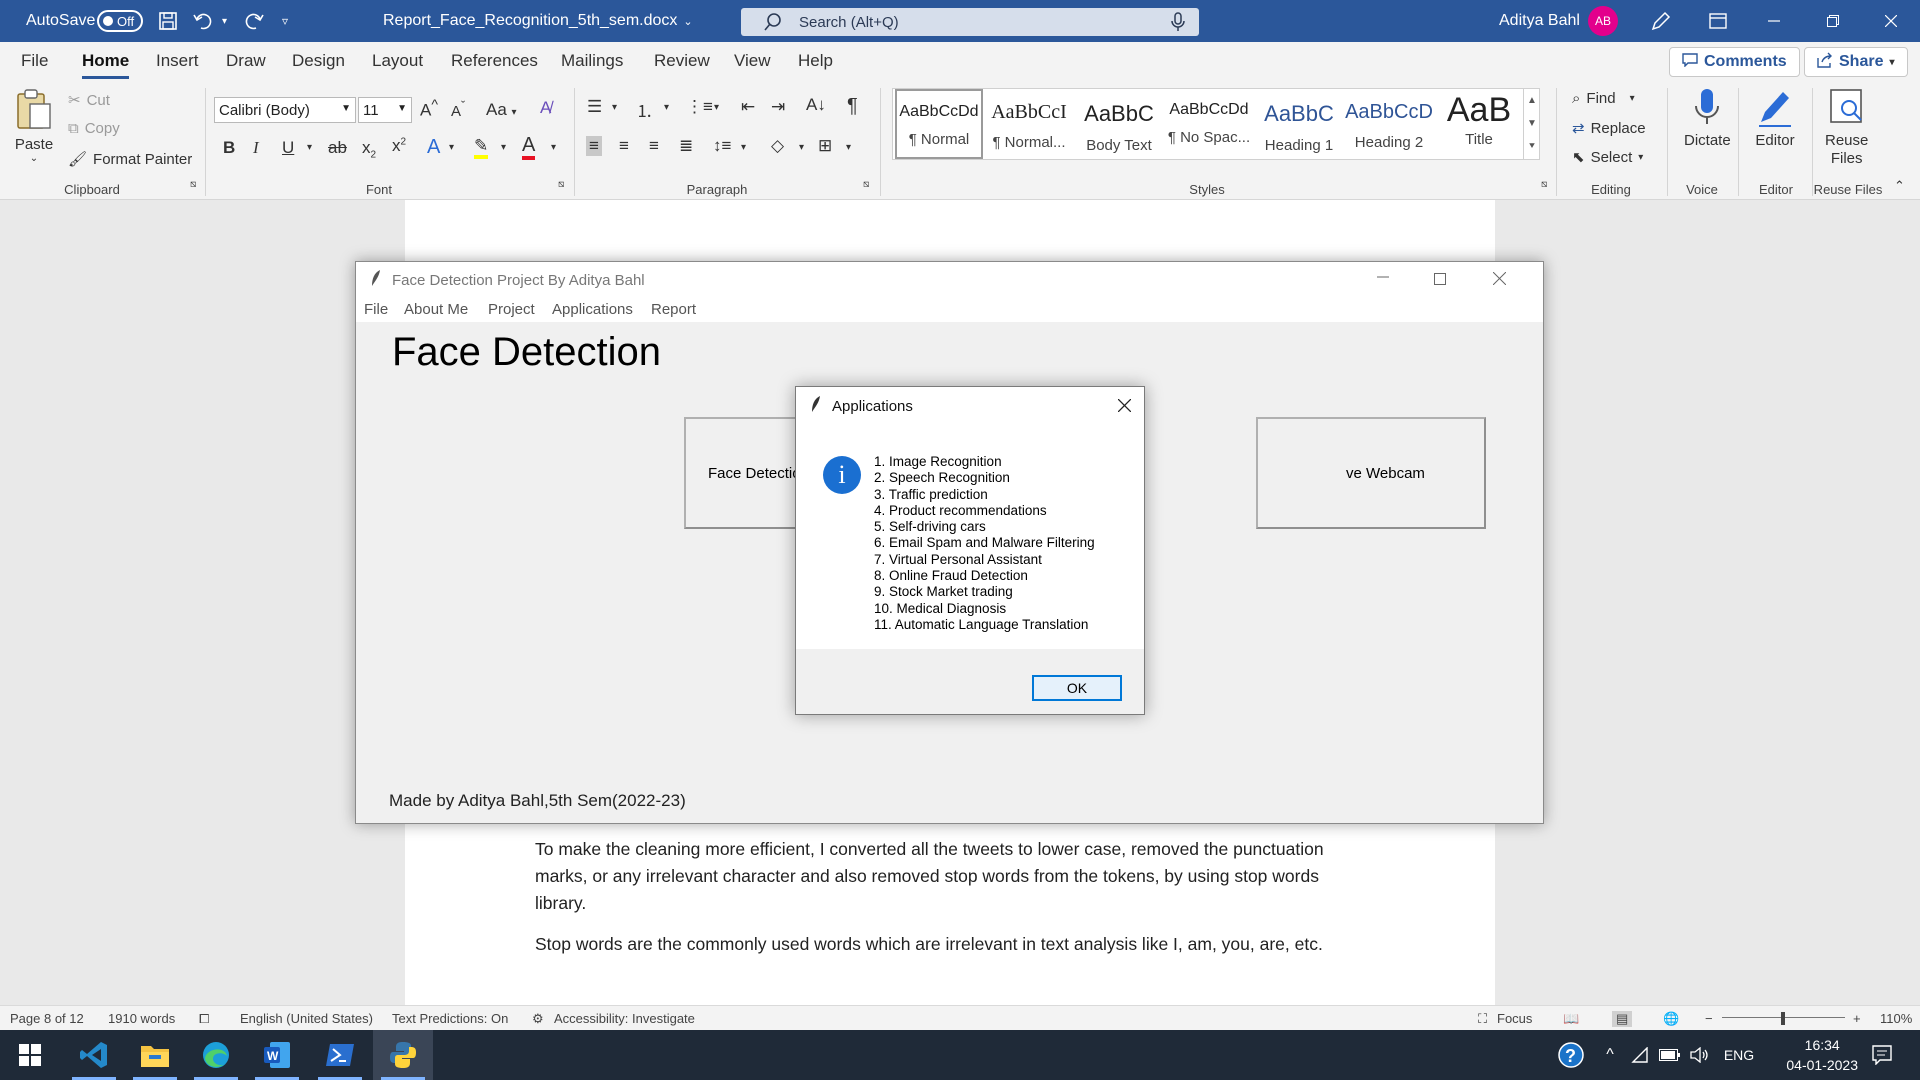 Image resolution: width=1920 pixels, height=1080 pixels. Describe the element at coordinates (1899, 186) in the screenshot. I see `collapse-ribbon-icon: ⌃` at that location.